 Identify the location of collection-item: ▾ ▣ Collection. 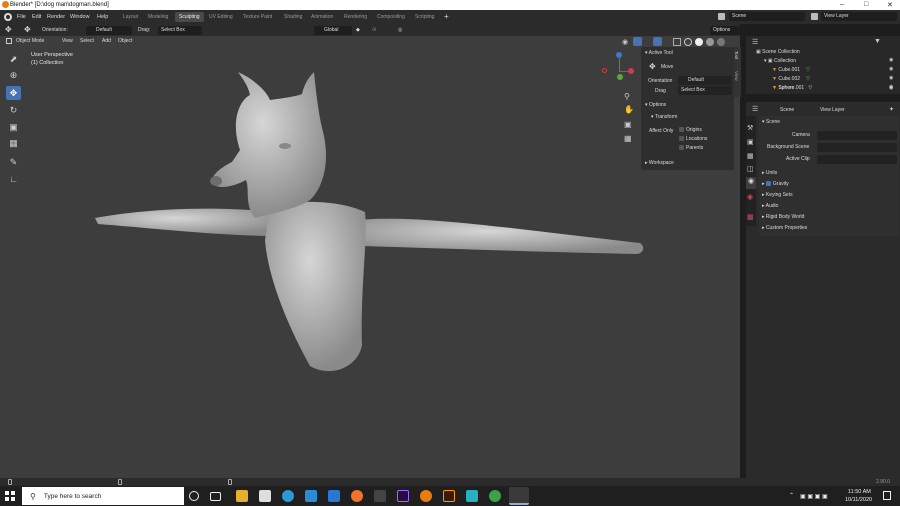
(780, 61).